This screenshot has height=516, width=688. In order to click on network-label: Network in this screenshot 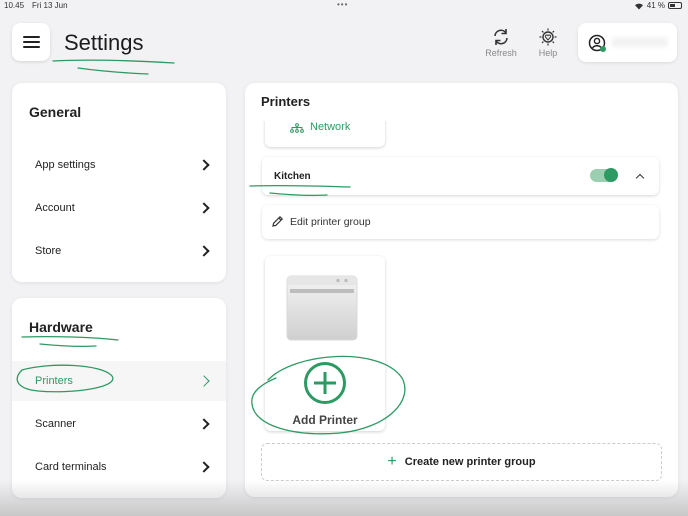, I will do `click(330, 127)`.